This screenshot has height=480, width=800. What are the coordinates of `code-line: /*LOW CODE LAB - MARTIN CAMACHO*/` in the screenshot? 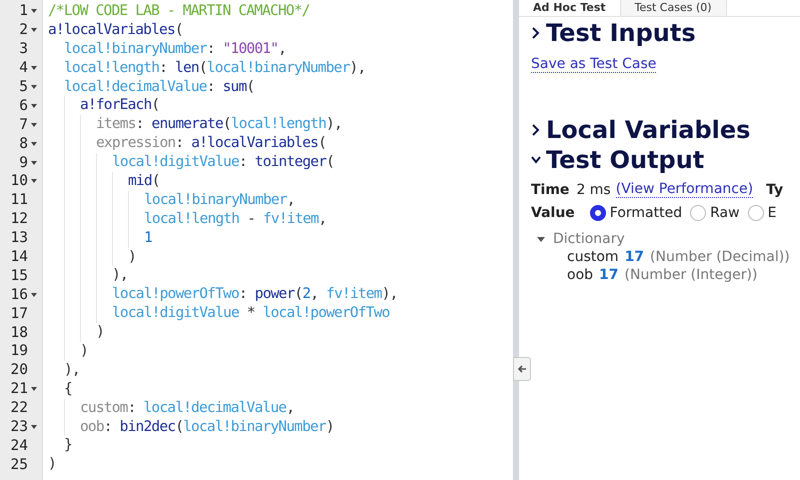 It's located at (179, 11).